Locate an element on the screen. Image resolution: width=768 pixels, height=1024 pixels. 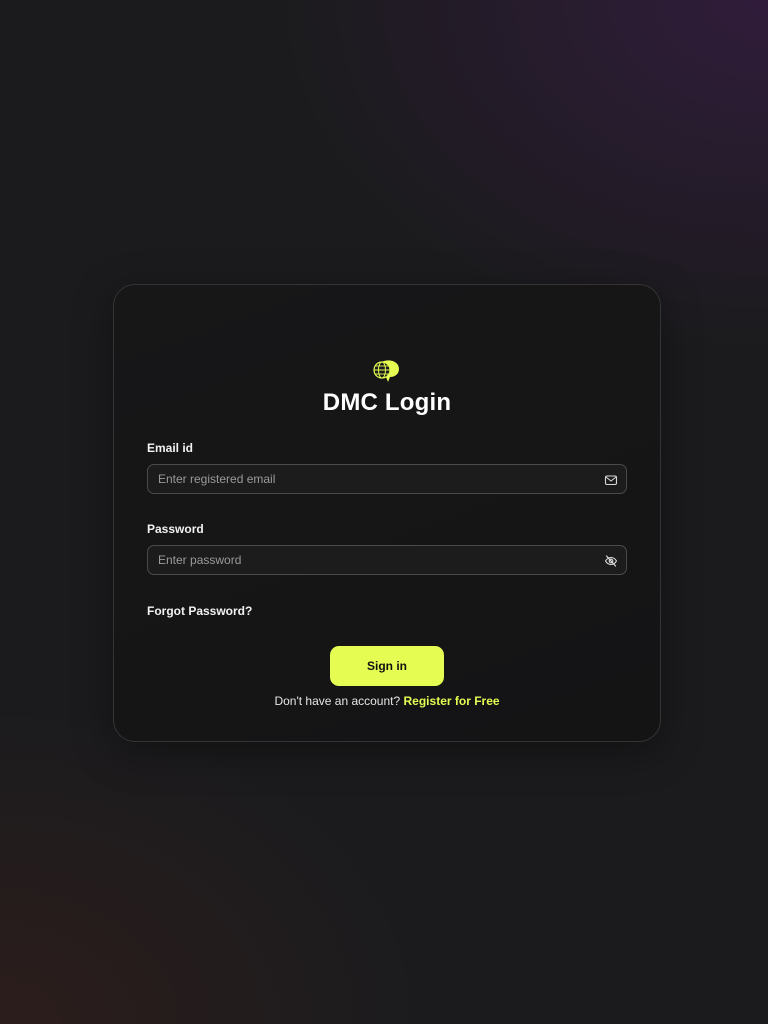
password-label: Password is located at coordinates (175, 529).